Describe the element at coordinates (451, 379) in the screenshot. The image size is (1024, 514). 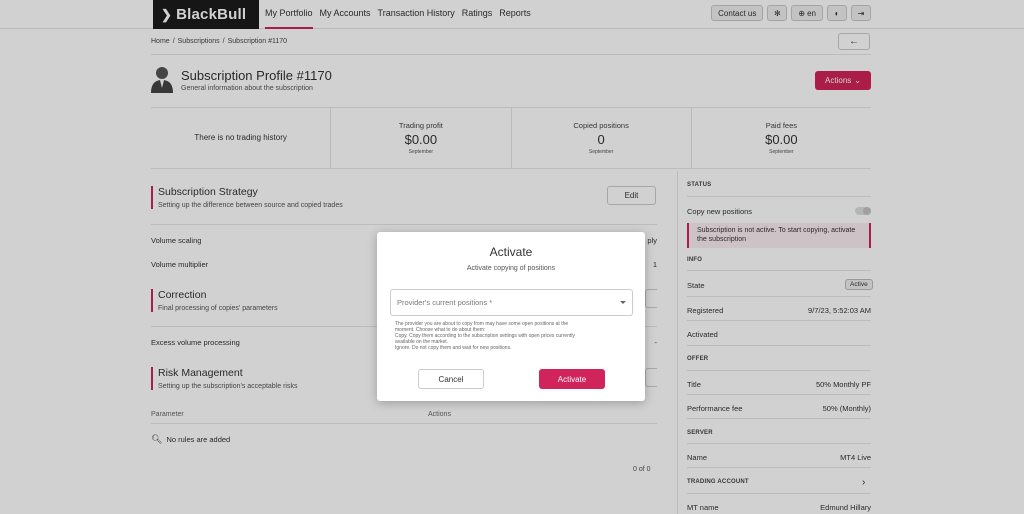
I see `cancel-button: Cancel` at that location.